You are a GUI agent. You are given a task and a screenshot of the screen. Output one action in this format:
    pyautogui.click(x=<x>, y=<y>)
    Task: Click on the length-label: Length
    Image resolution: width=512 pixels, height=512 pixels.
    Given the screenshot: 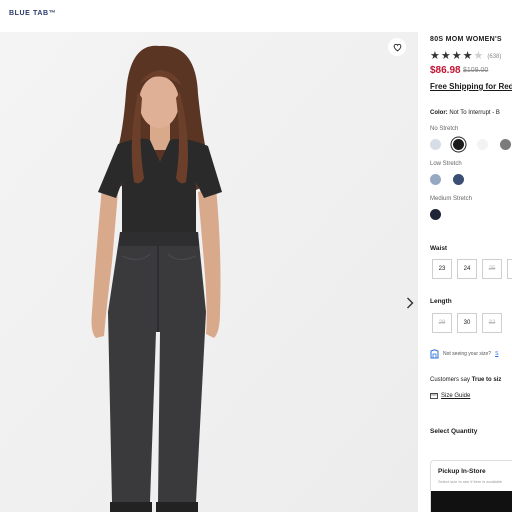 What is the action you would take?
    pyautogui.click(x=441, y=301)
    